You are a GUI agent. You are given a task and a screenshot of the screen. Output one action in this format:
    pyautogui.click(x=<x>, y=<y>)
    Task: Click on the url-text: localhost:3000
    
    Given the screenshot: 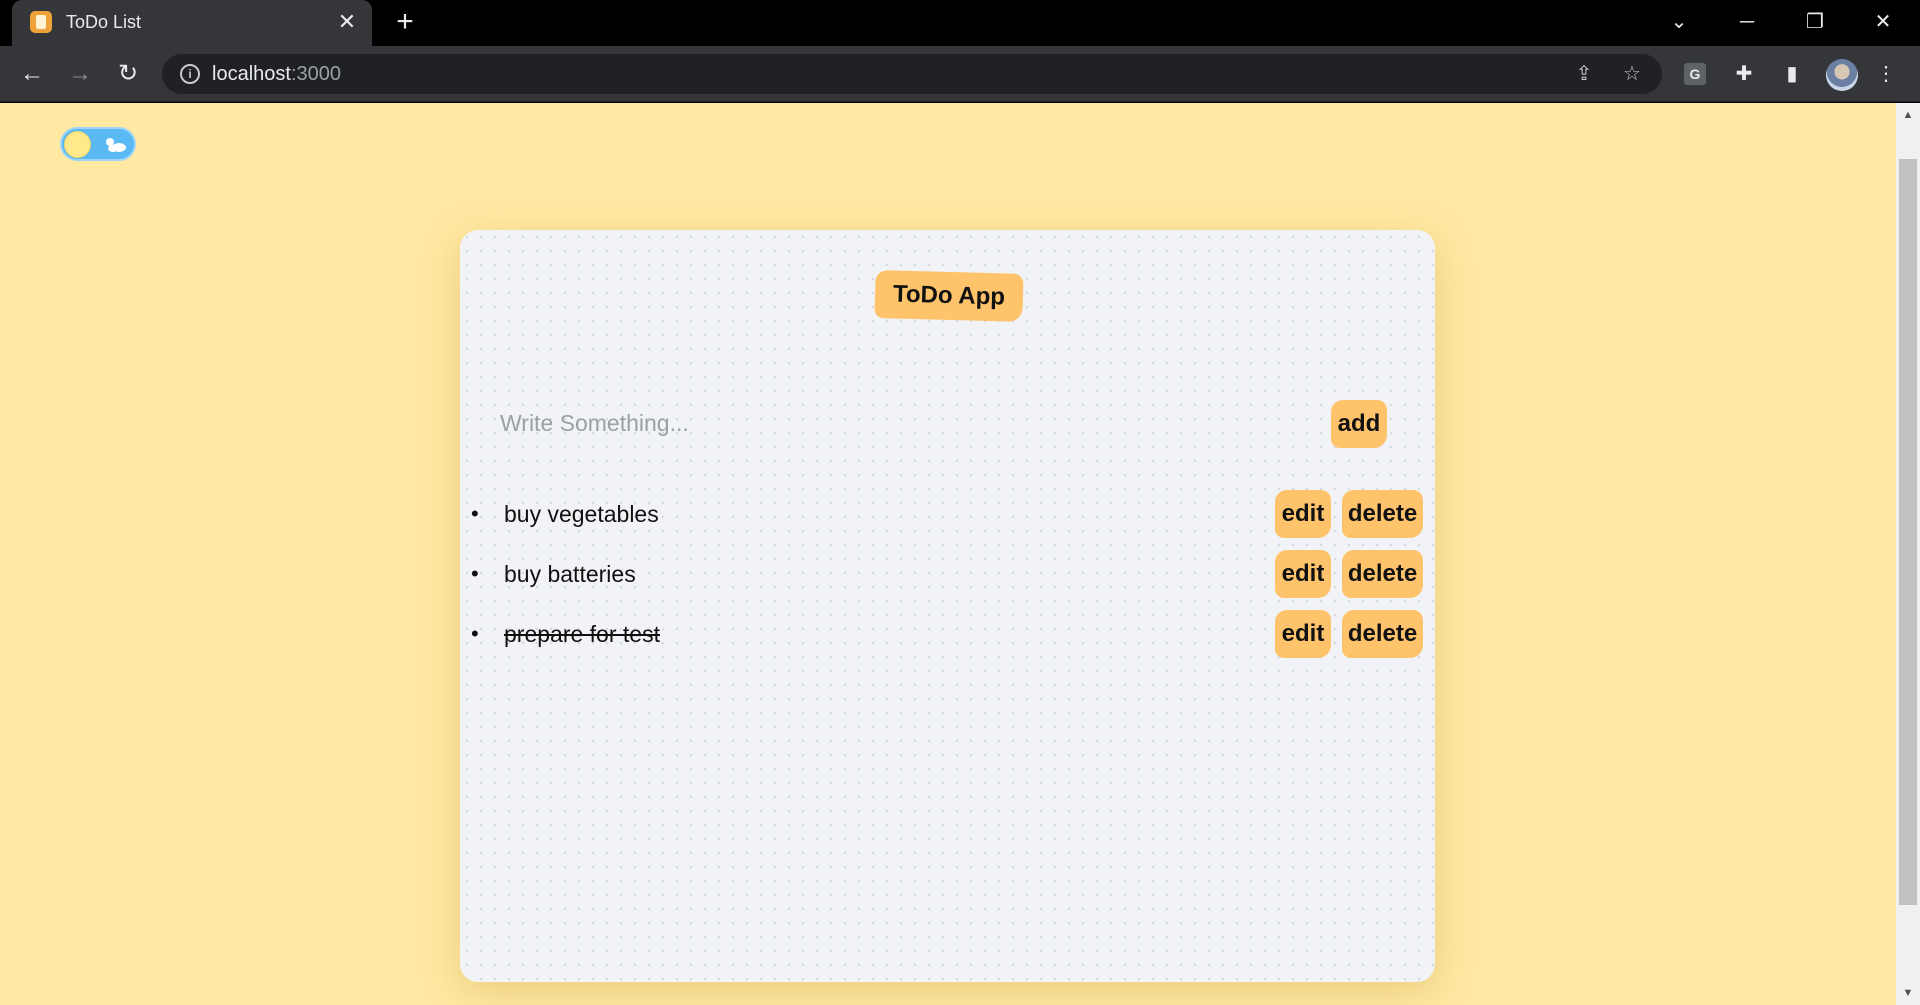 What is the action you would take?
    pyautogui.click(x=276, y=74)
    